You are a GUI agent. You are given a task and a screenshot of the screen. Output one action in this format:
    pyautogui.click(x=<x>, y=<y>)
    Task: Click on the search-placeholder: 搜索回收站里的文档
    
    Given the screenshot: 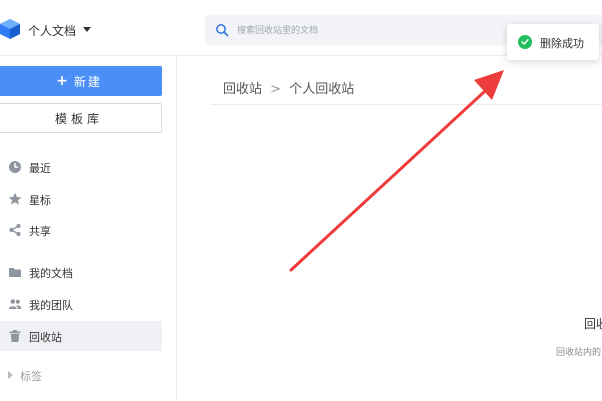 What is the action you would take?
    pyautogui.click(x=278, y=31)
    